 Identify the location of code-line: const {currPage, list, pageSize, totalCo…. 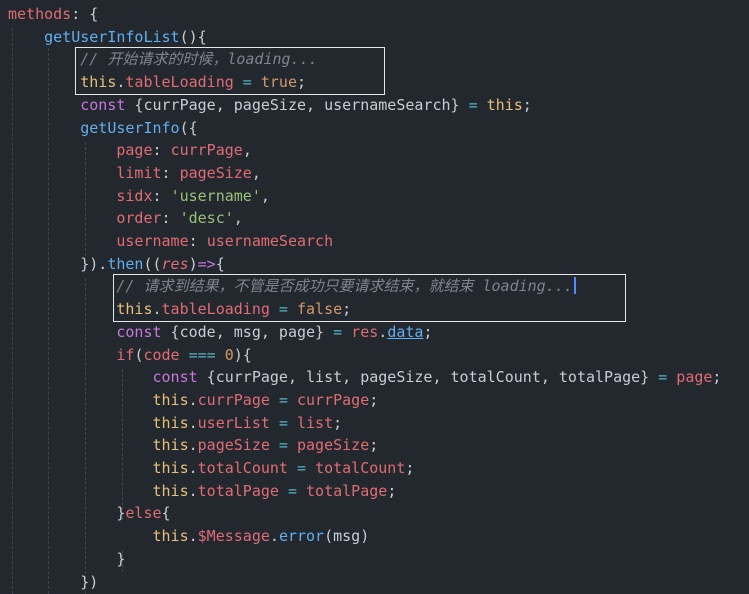
(365, 377).